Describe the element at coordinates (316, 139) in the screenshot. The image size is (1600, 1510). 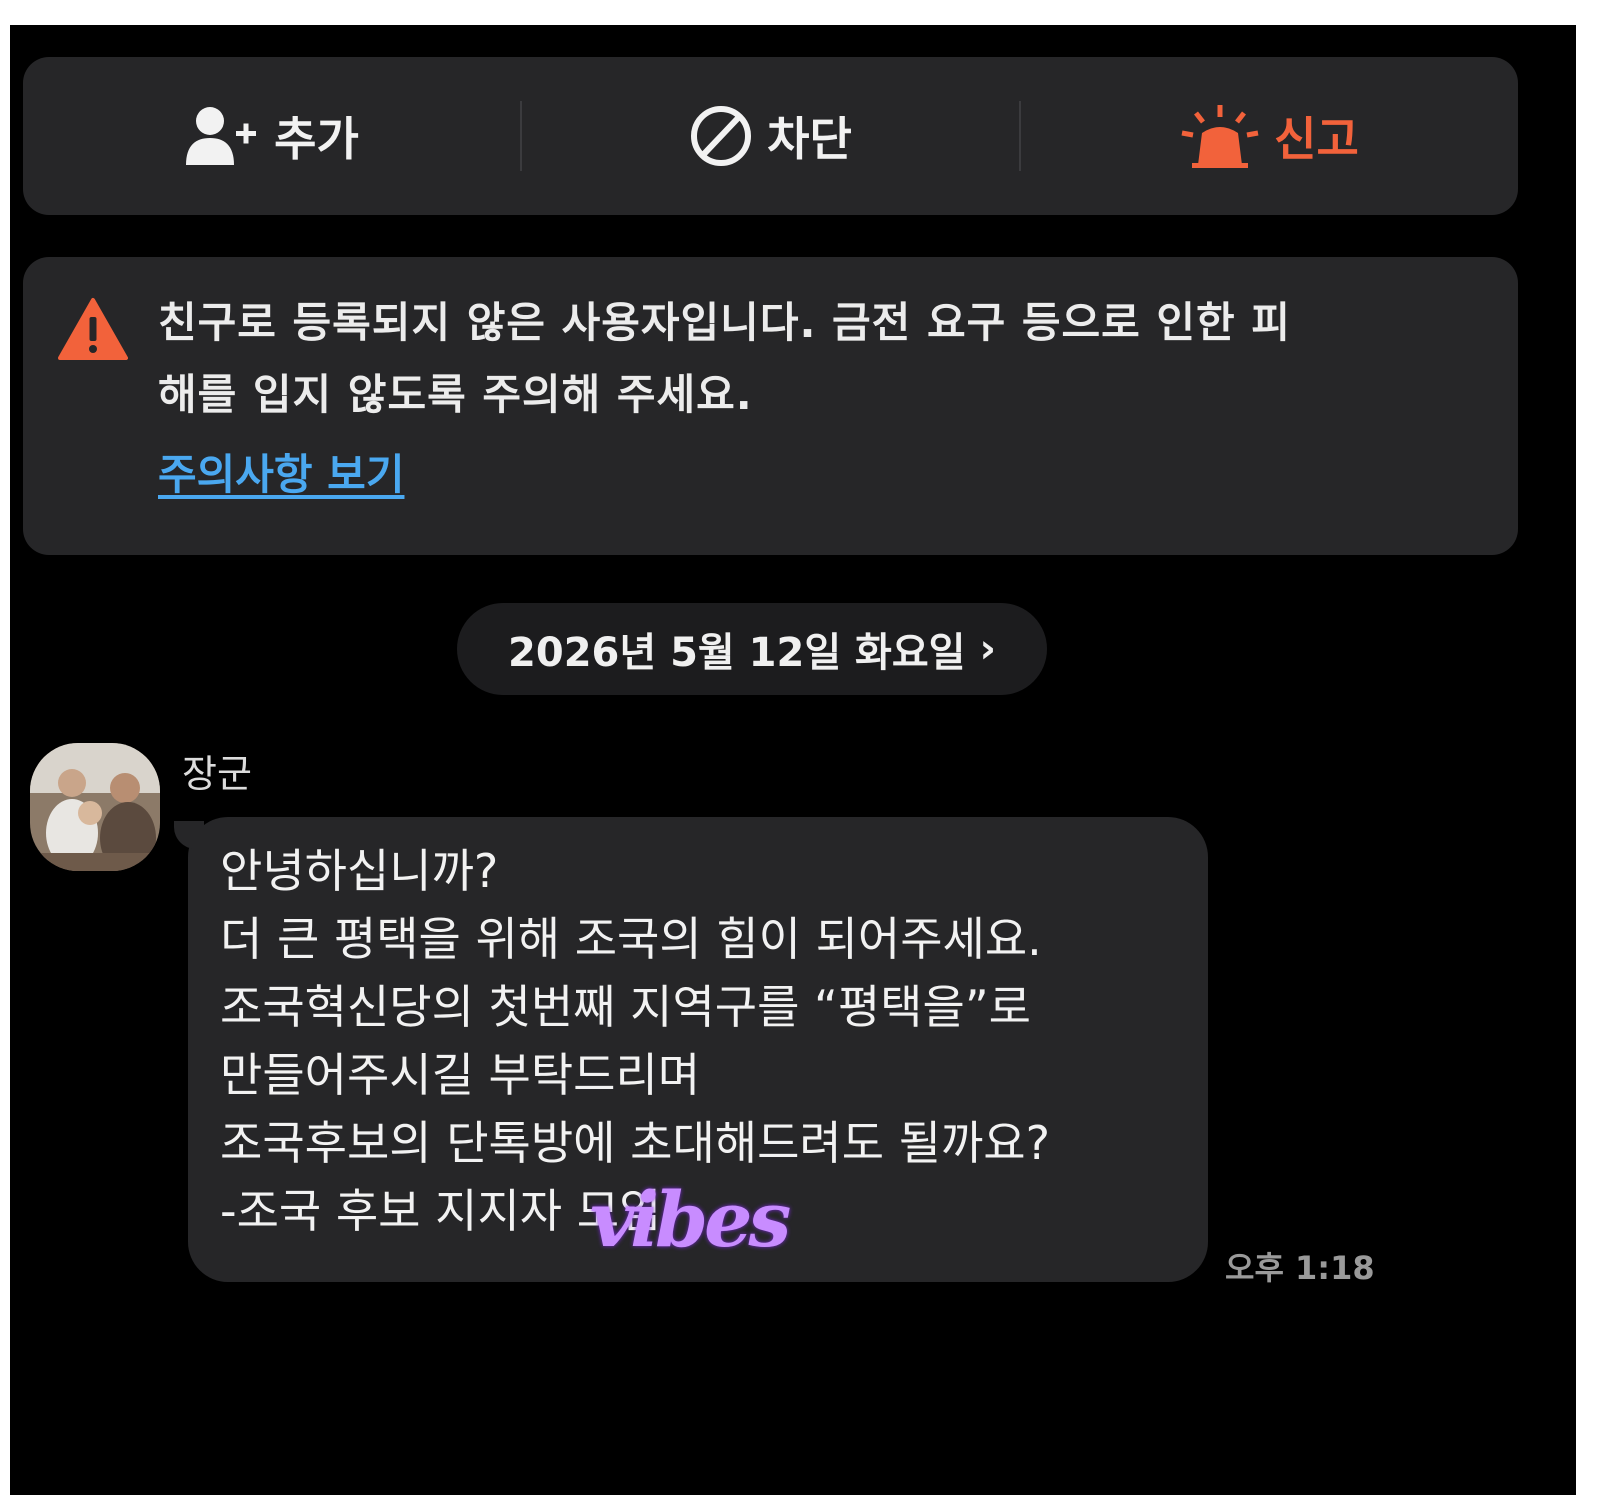
I see `add-friend-label: 추가` at that location.